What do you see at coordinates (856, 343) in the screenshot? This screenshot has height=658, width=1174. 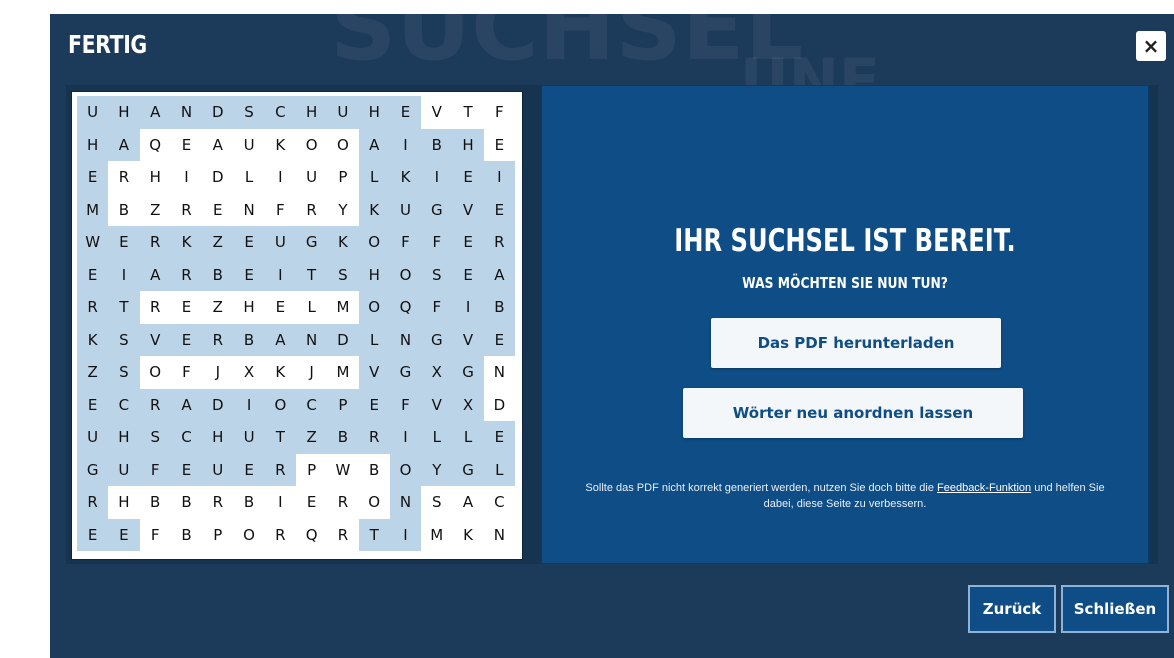 I see `download-pdf-button: Das PDF herunterladen` at bounding box center [856, 343].